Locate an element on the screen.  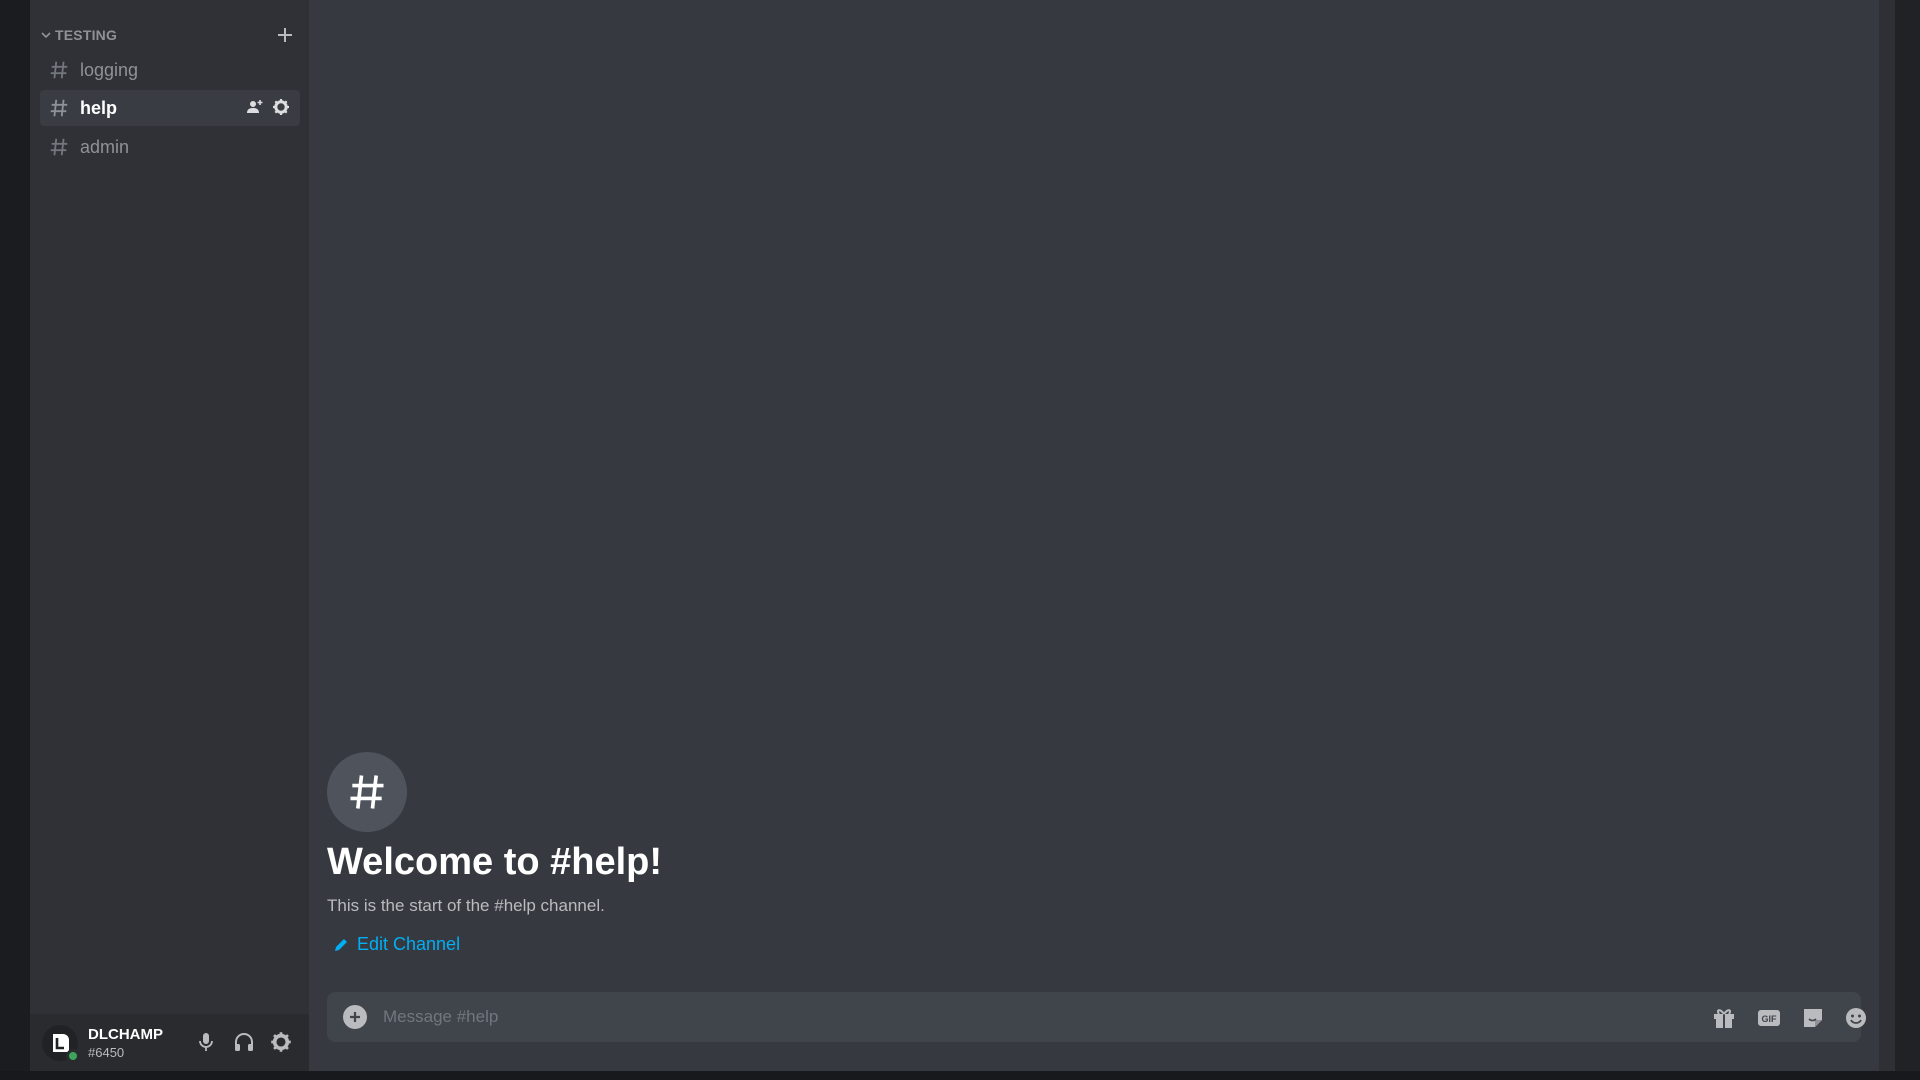
edit-channel-link: Edit Channel is located at coordinates (396, 944).